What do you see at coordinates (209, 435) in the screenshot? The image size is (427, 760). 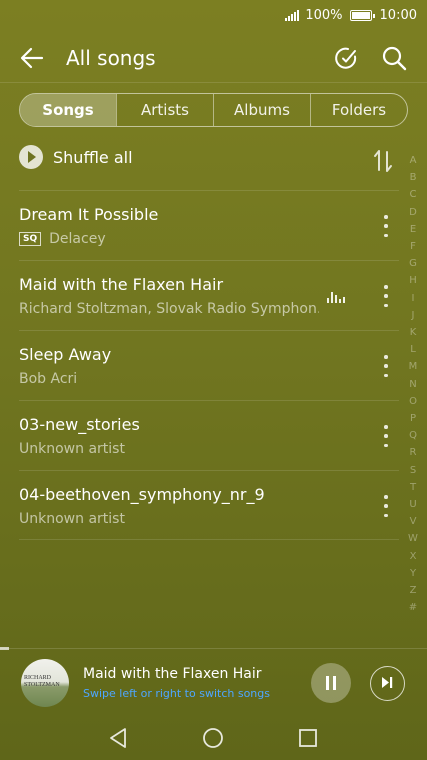 I see `song-row: 03-new_stories Unknown artist` at bounding box center [209, 435].